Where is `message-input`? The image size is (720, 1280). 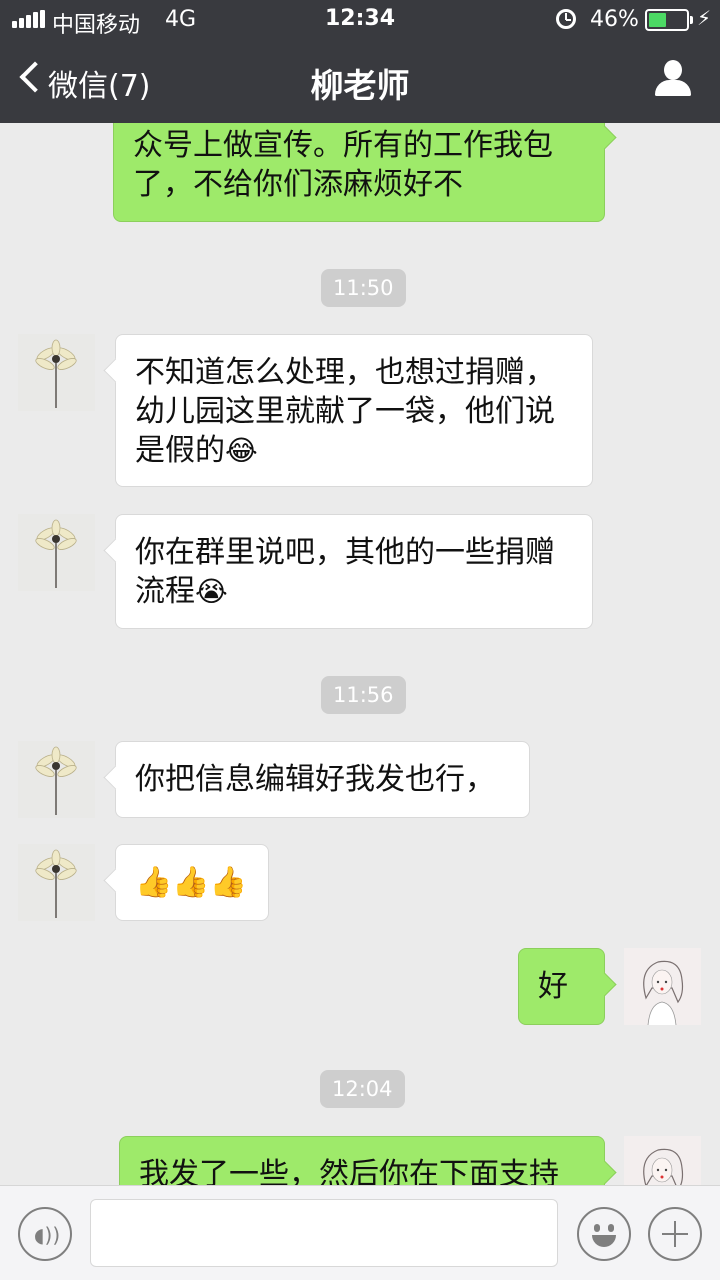 message-input is located at coordinates (324, 1233).